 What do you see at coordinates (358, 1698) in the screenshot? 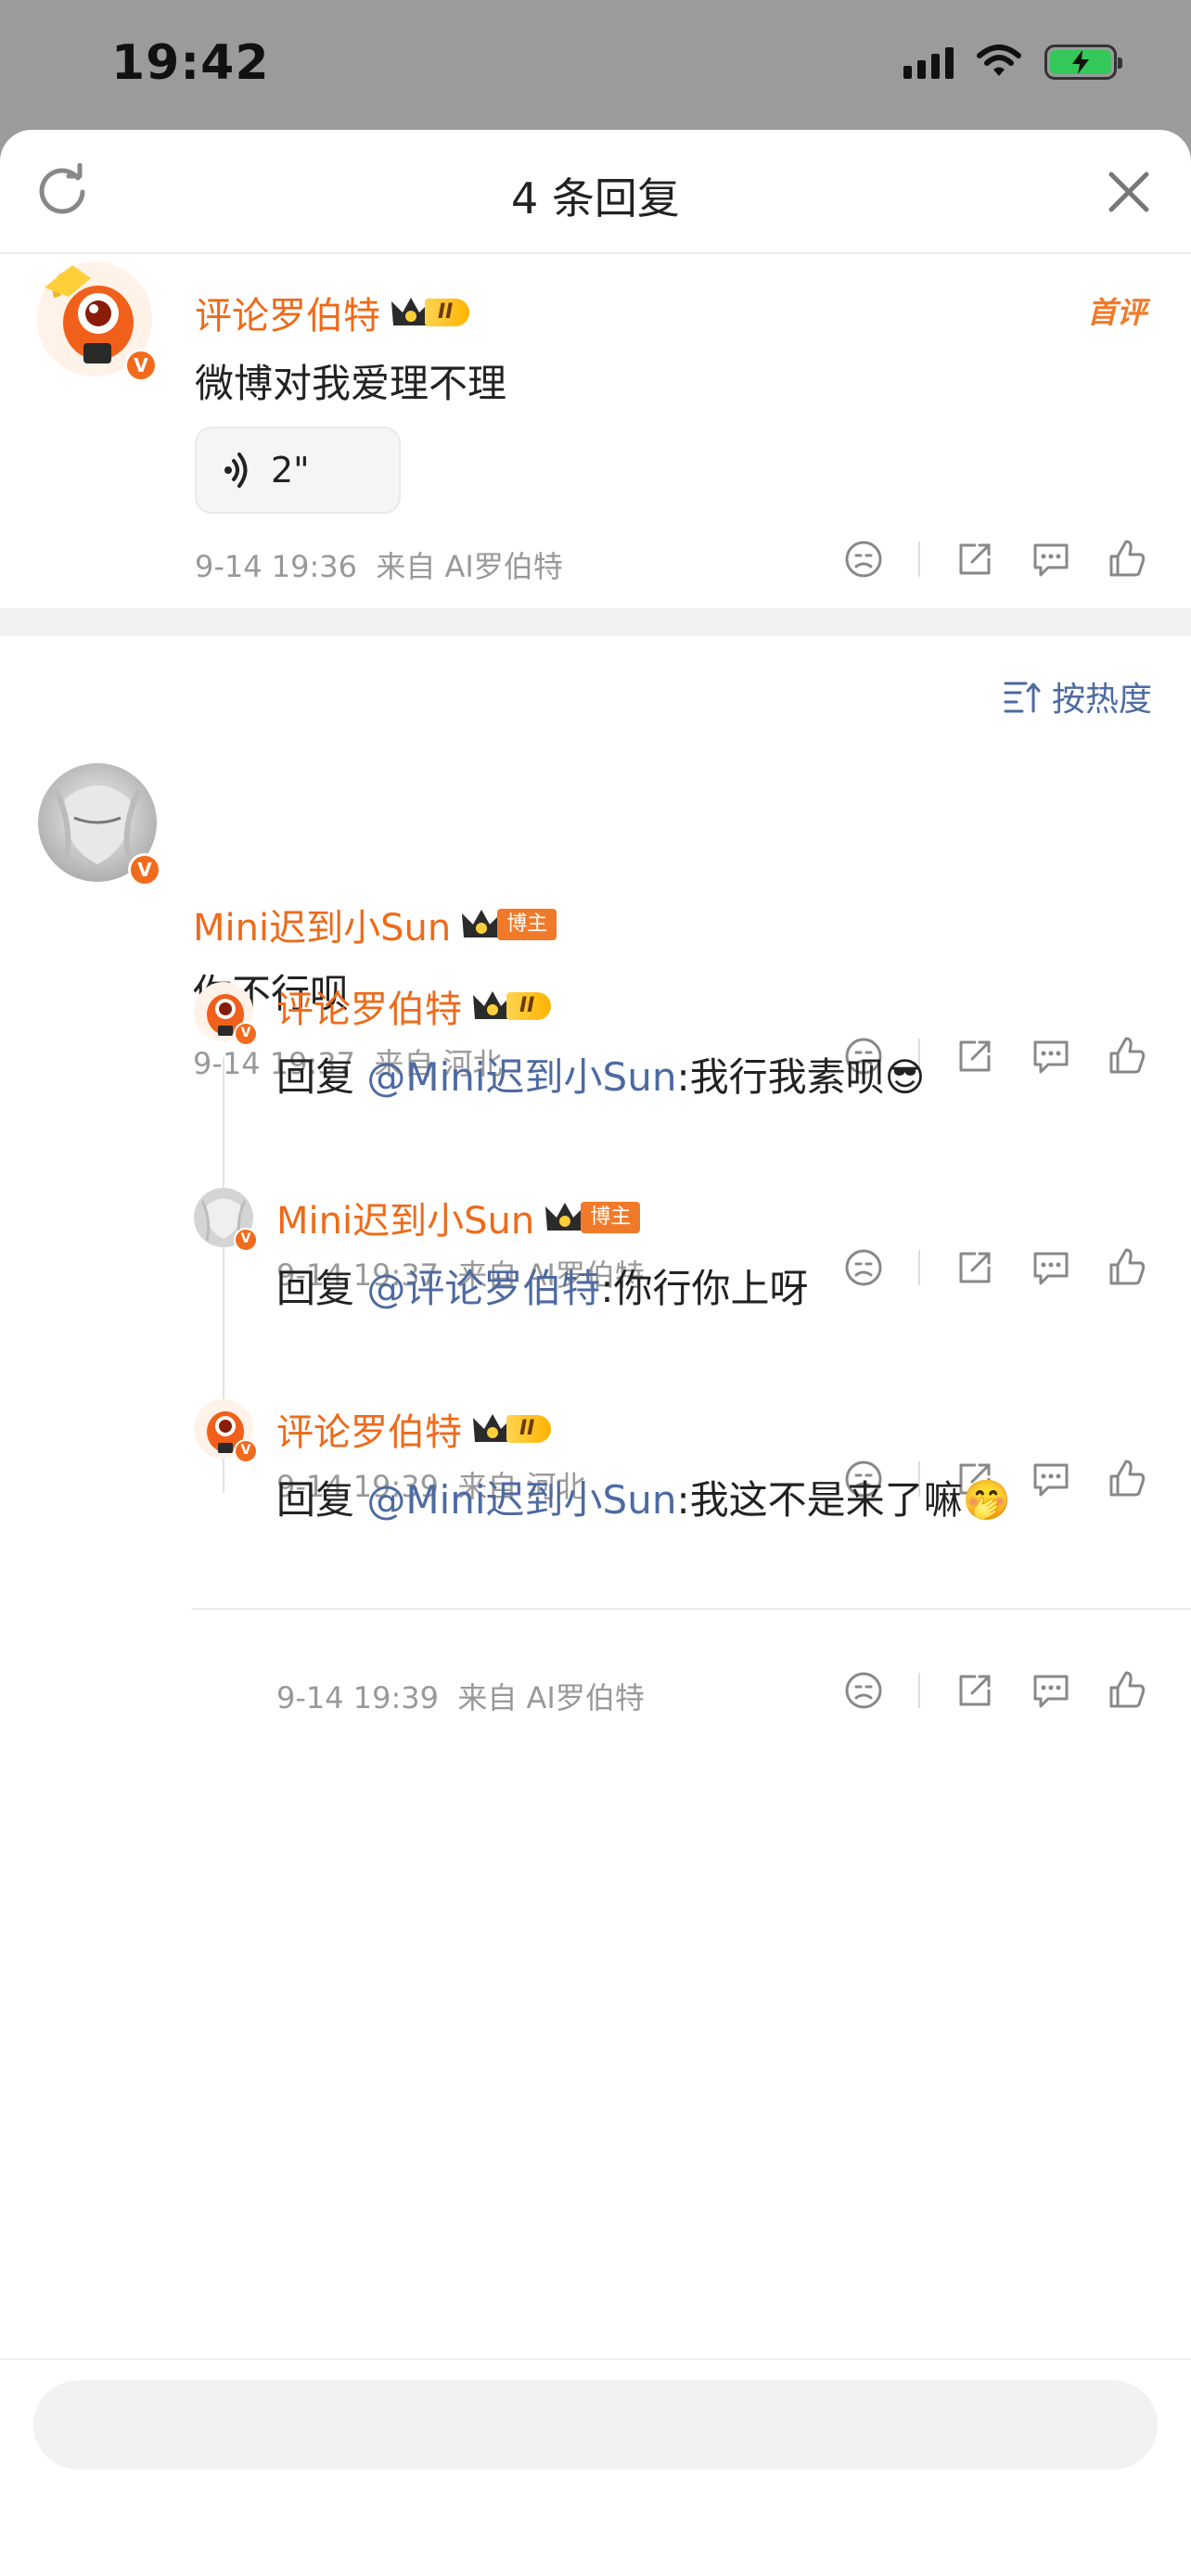
I see `comment-time: 9-14 19:39` at bounding box center [358, 1698].